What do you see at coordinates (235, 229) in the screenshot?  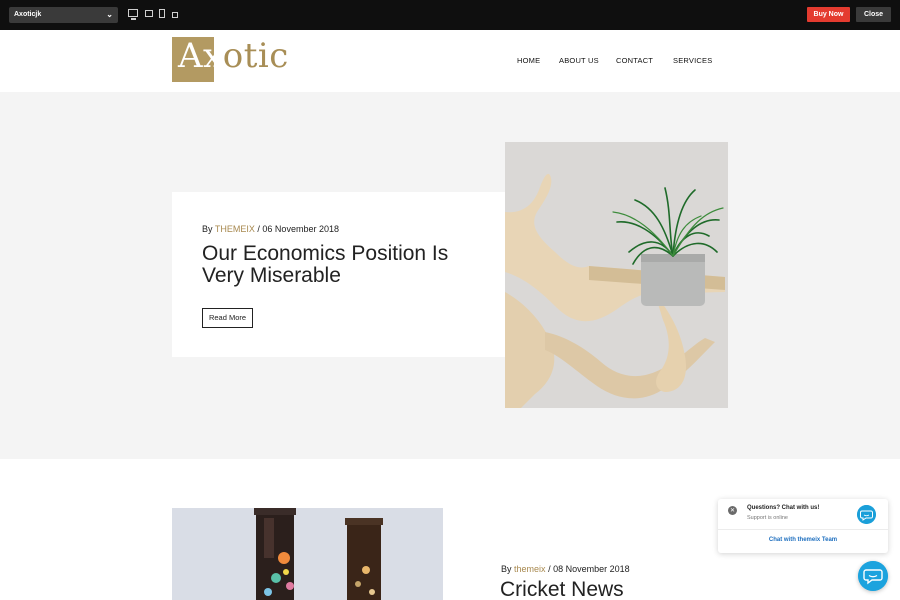 I see `post-author-link: THEMEIX` at bounding box center [235, 229].